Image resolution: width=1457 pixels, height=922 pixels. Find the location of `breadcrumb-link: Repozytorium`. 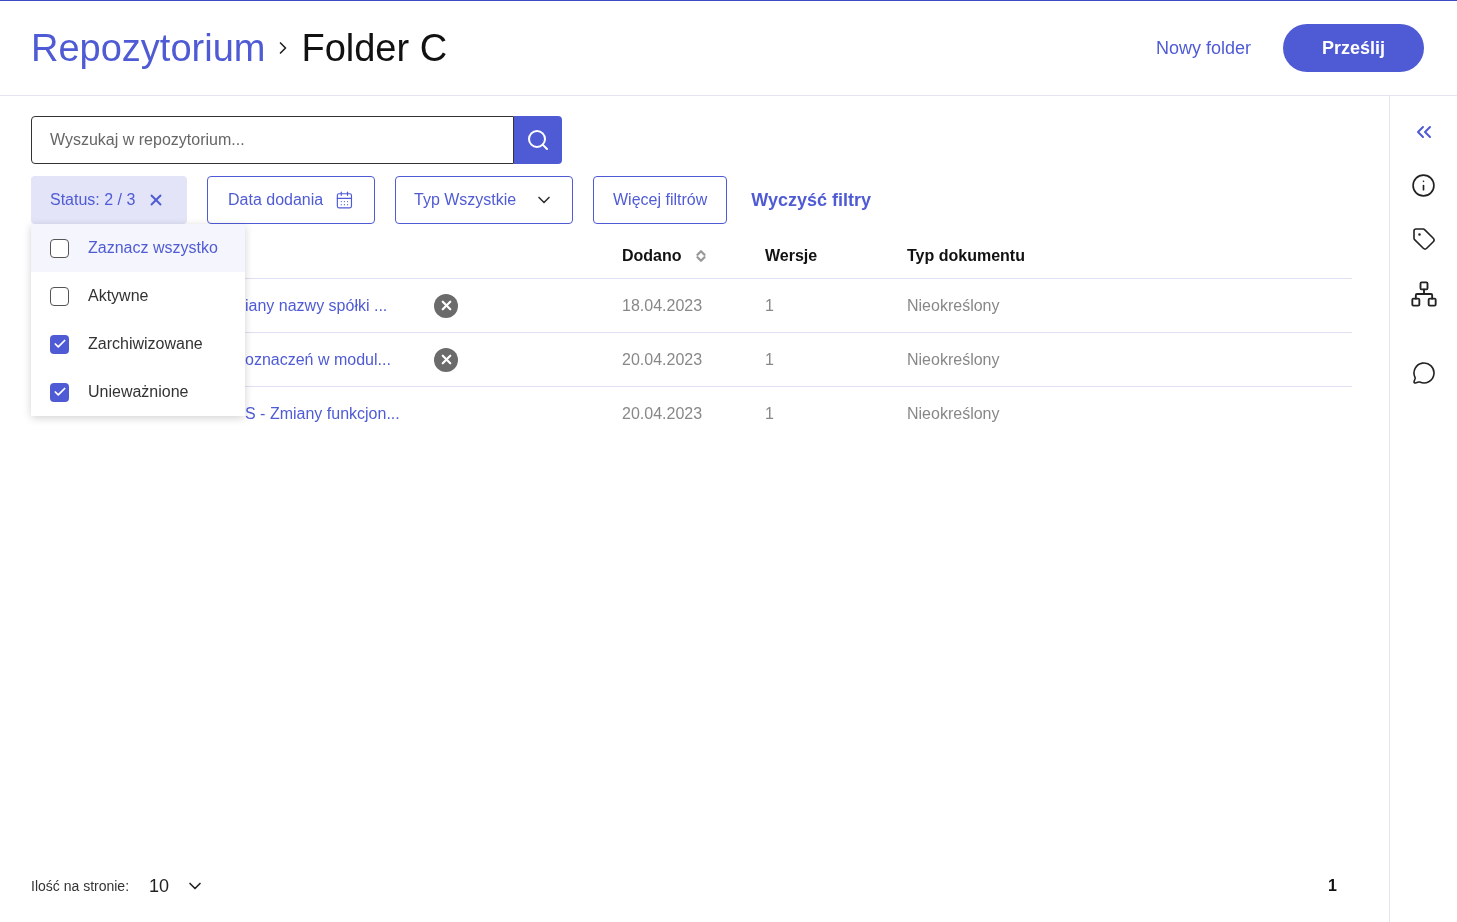

breadcrumb-link: Repozytorium is located at coordinates (148, 48).